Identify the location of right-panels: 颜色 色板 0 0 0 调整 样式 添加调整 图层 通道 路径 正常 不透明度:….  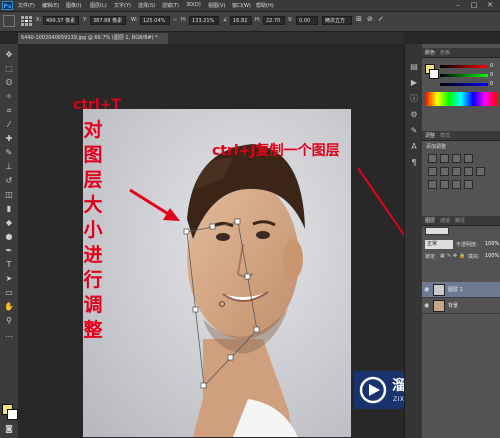
(461, 241).